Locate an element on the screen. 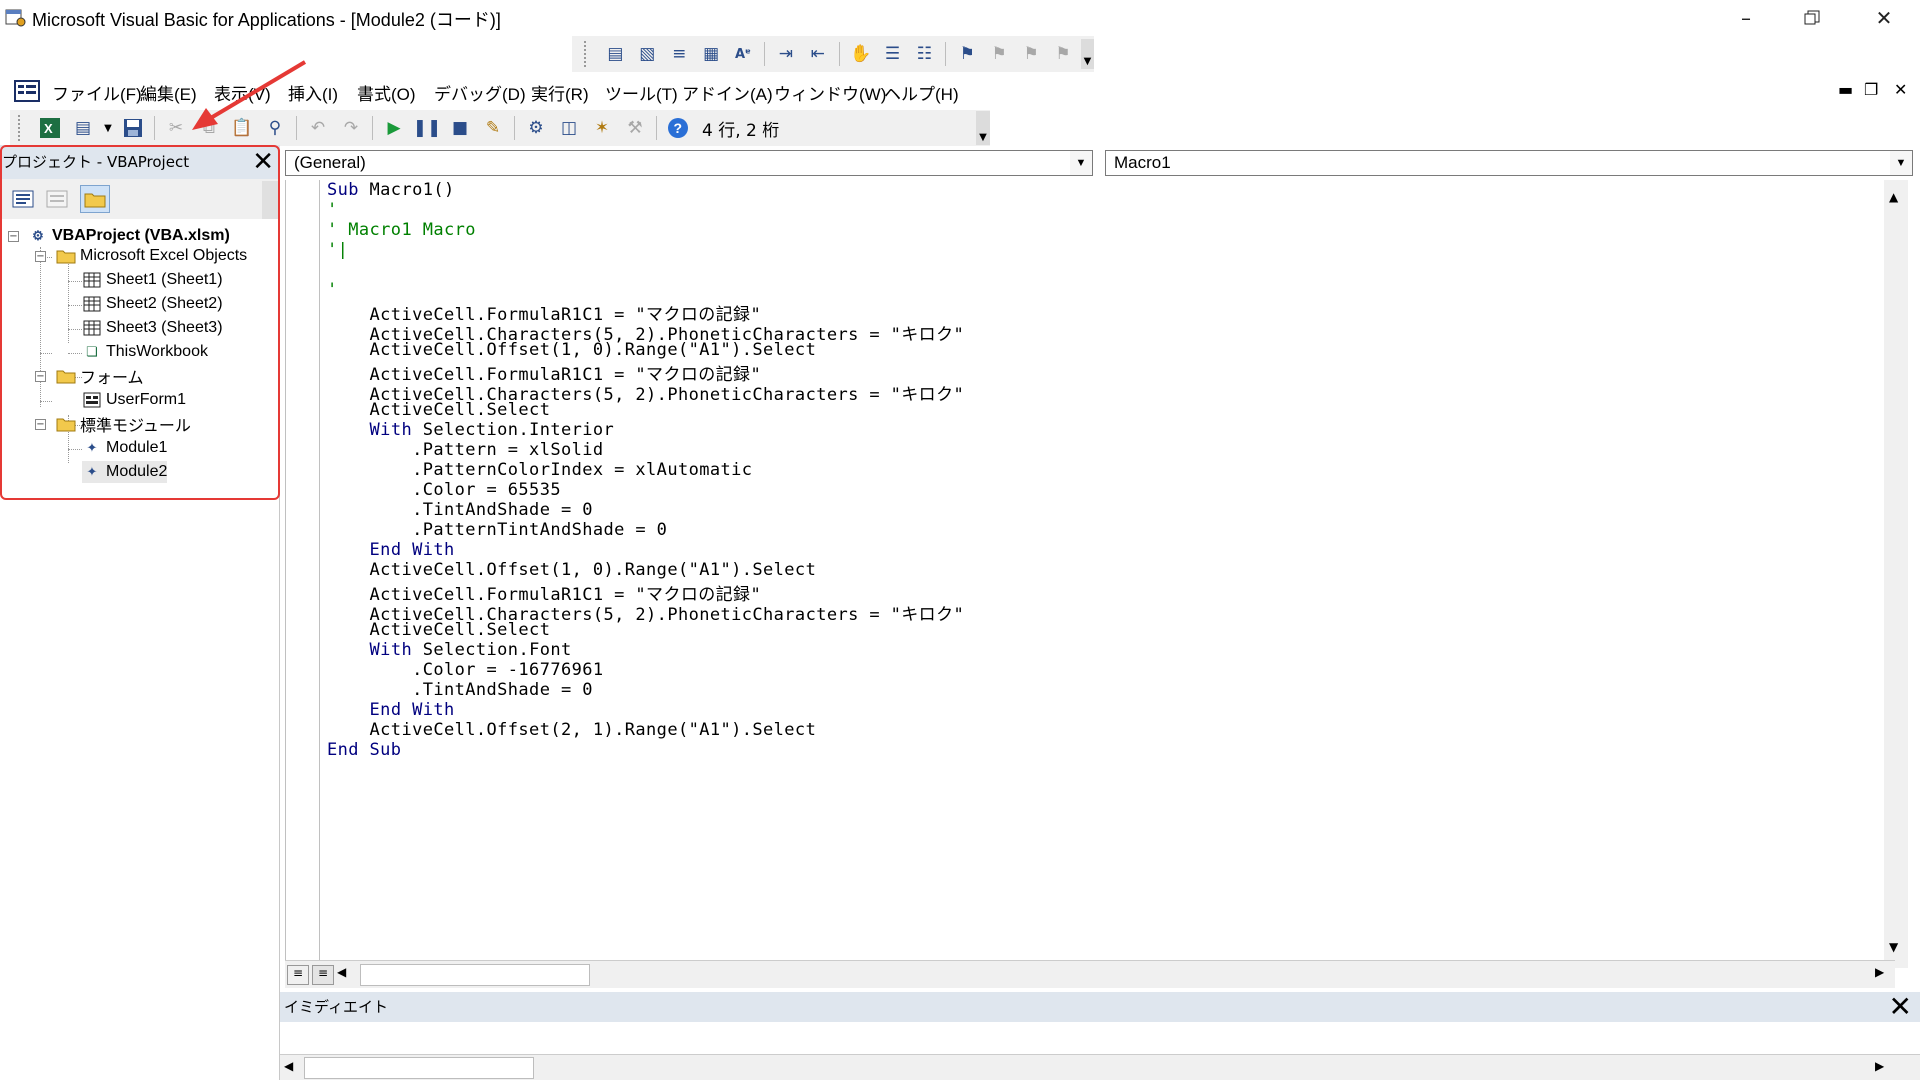 This screenshot has height=1080, width=1920. object-combo: (General) ▼ is located at coordinates (689, 163).